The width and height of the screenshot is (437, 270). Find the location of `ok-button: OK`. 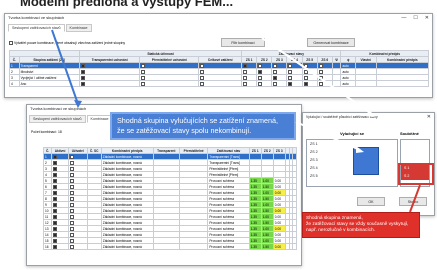

ok-button: OK is located at coordinates (371, 201).